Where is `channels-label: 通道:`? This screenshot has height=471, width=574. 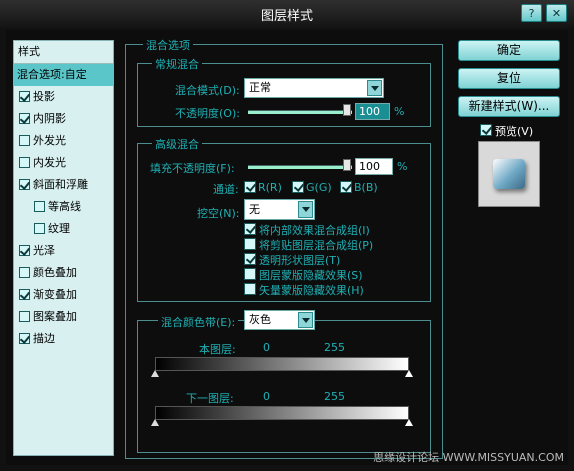
channels-label: 通道: is located at coordinates (226, 189).